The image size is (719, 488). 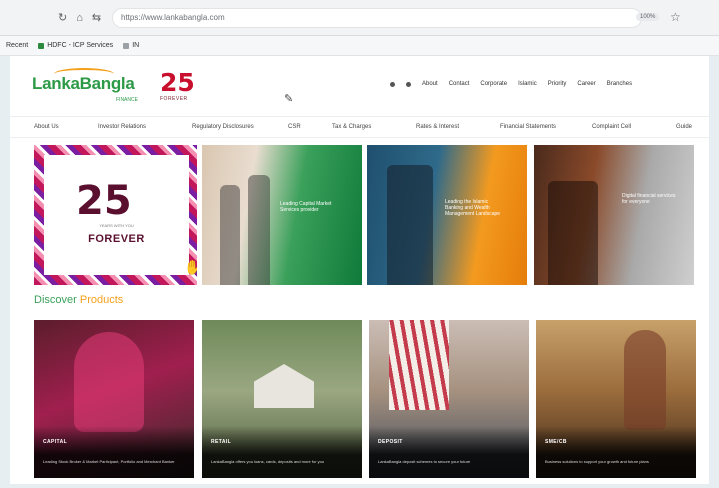 What do you see at coordinates (131, 45) in the screenshot?
I see `bookmark-item: IN` at bounding box center [131, 45].